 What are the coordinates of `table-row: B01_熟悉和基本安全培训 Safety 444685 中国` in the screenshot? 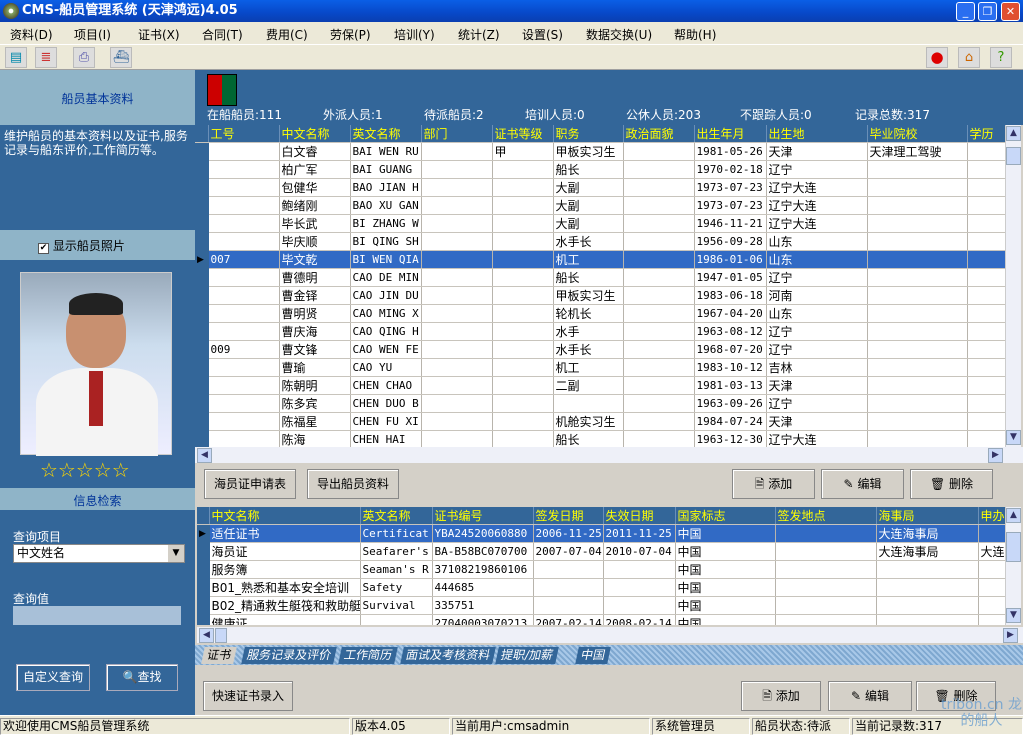 It's located at (601, 587).